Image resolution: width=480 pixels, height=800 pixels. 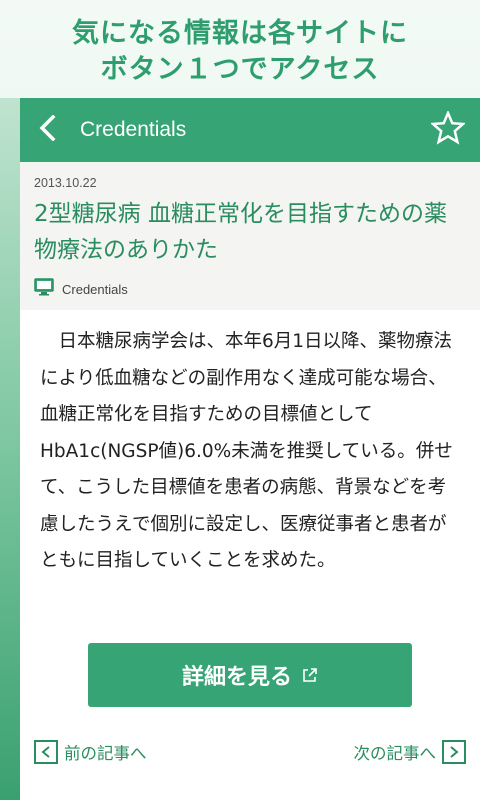 What do you see at coordinates (454, 752) in the screenshot?
I see `chevron-right-box-icon` at bounding box center [454, 752].